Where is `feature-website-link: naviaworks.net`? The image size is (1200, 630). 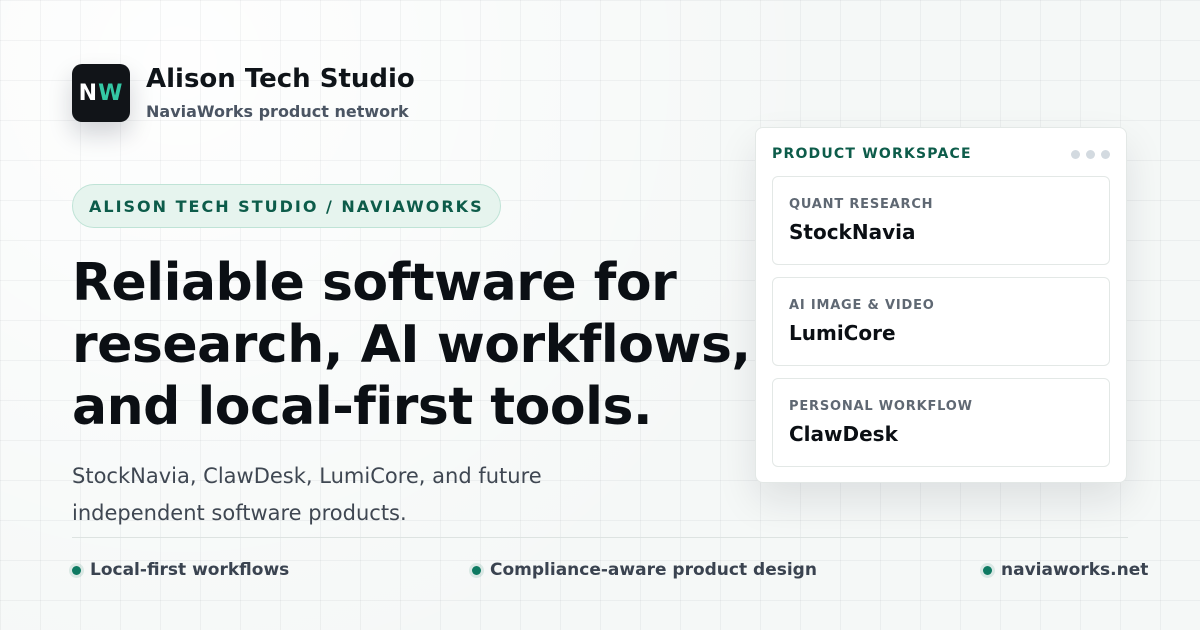 feature-website-link: naviaworks.net is located at coordinates (1065, 570).